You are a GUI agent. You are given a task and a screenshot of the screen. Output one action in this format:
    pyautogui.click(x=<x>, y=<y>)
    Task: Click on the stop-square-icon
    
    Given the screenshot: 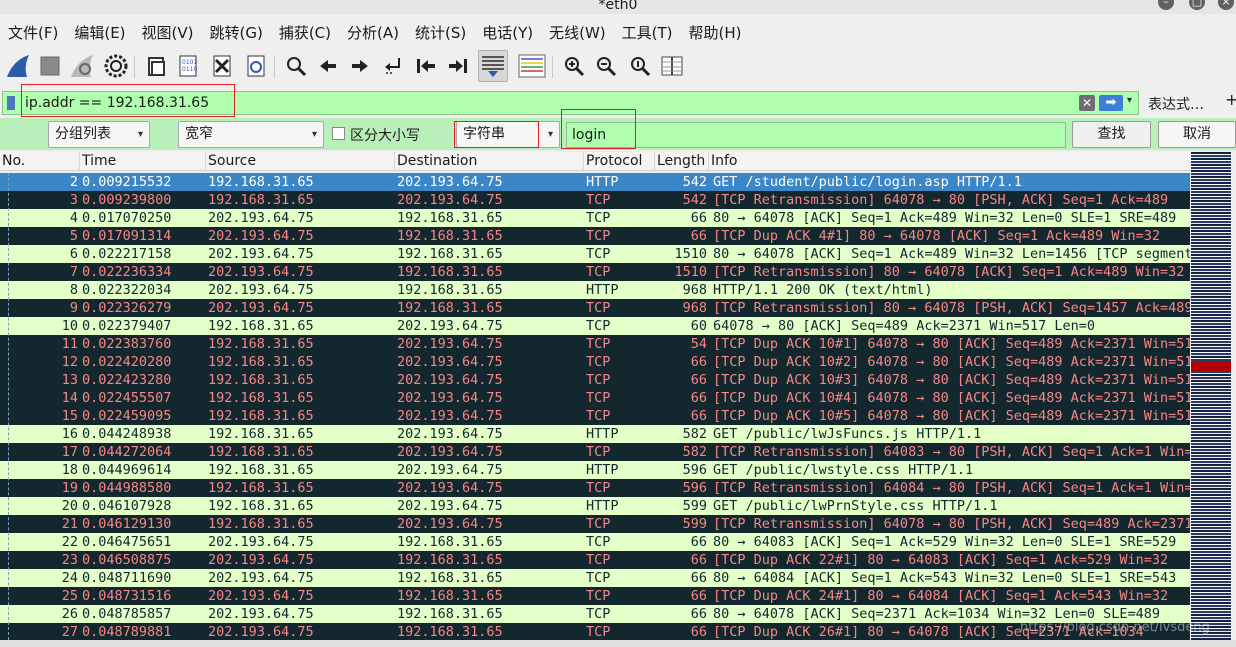 What is the action you would take?
    pyautogui.click(x=50, y=66)
    